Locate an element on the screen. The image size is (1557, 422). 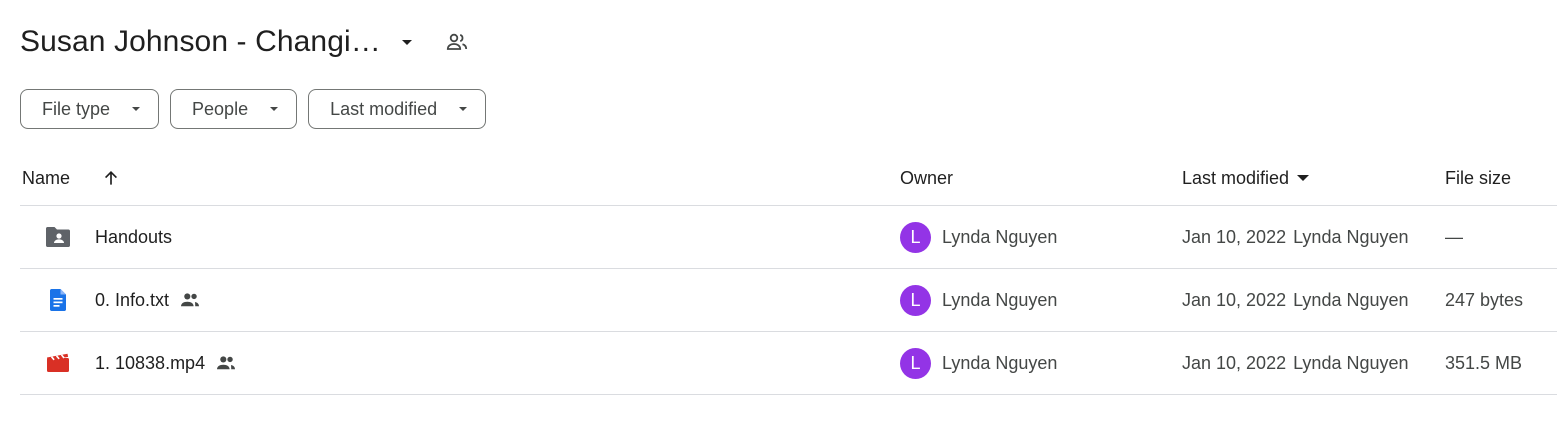
file-size: 351.5 MB is located at coordinates (1484, 362).